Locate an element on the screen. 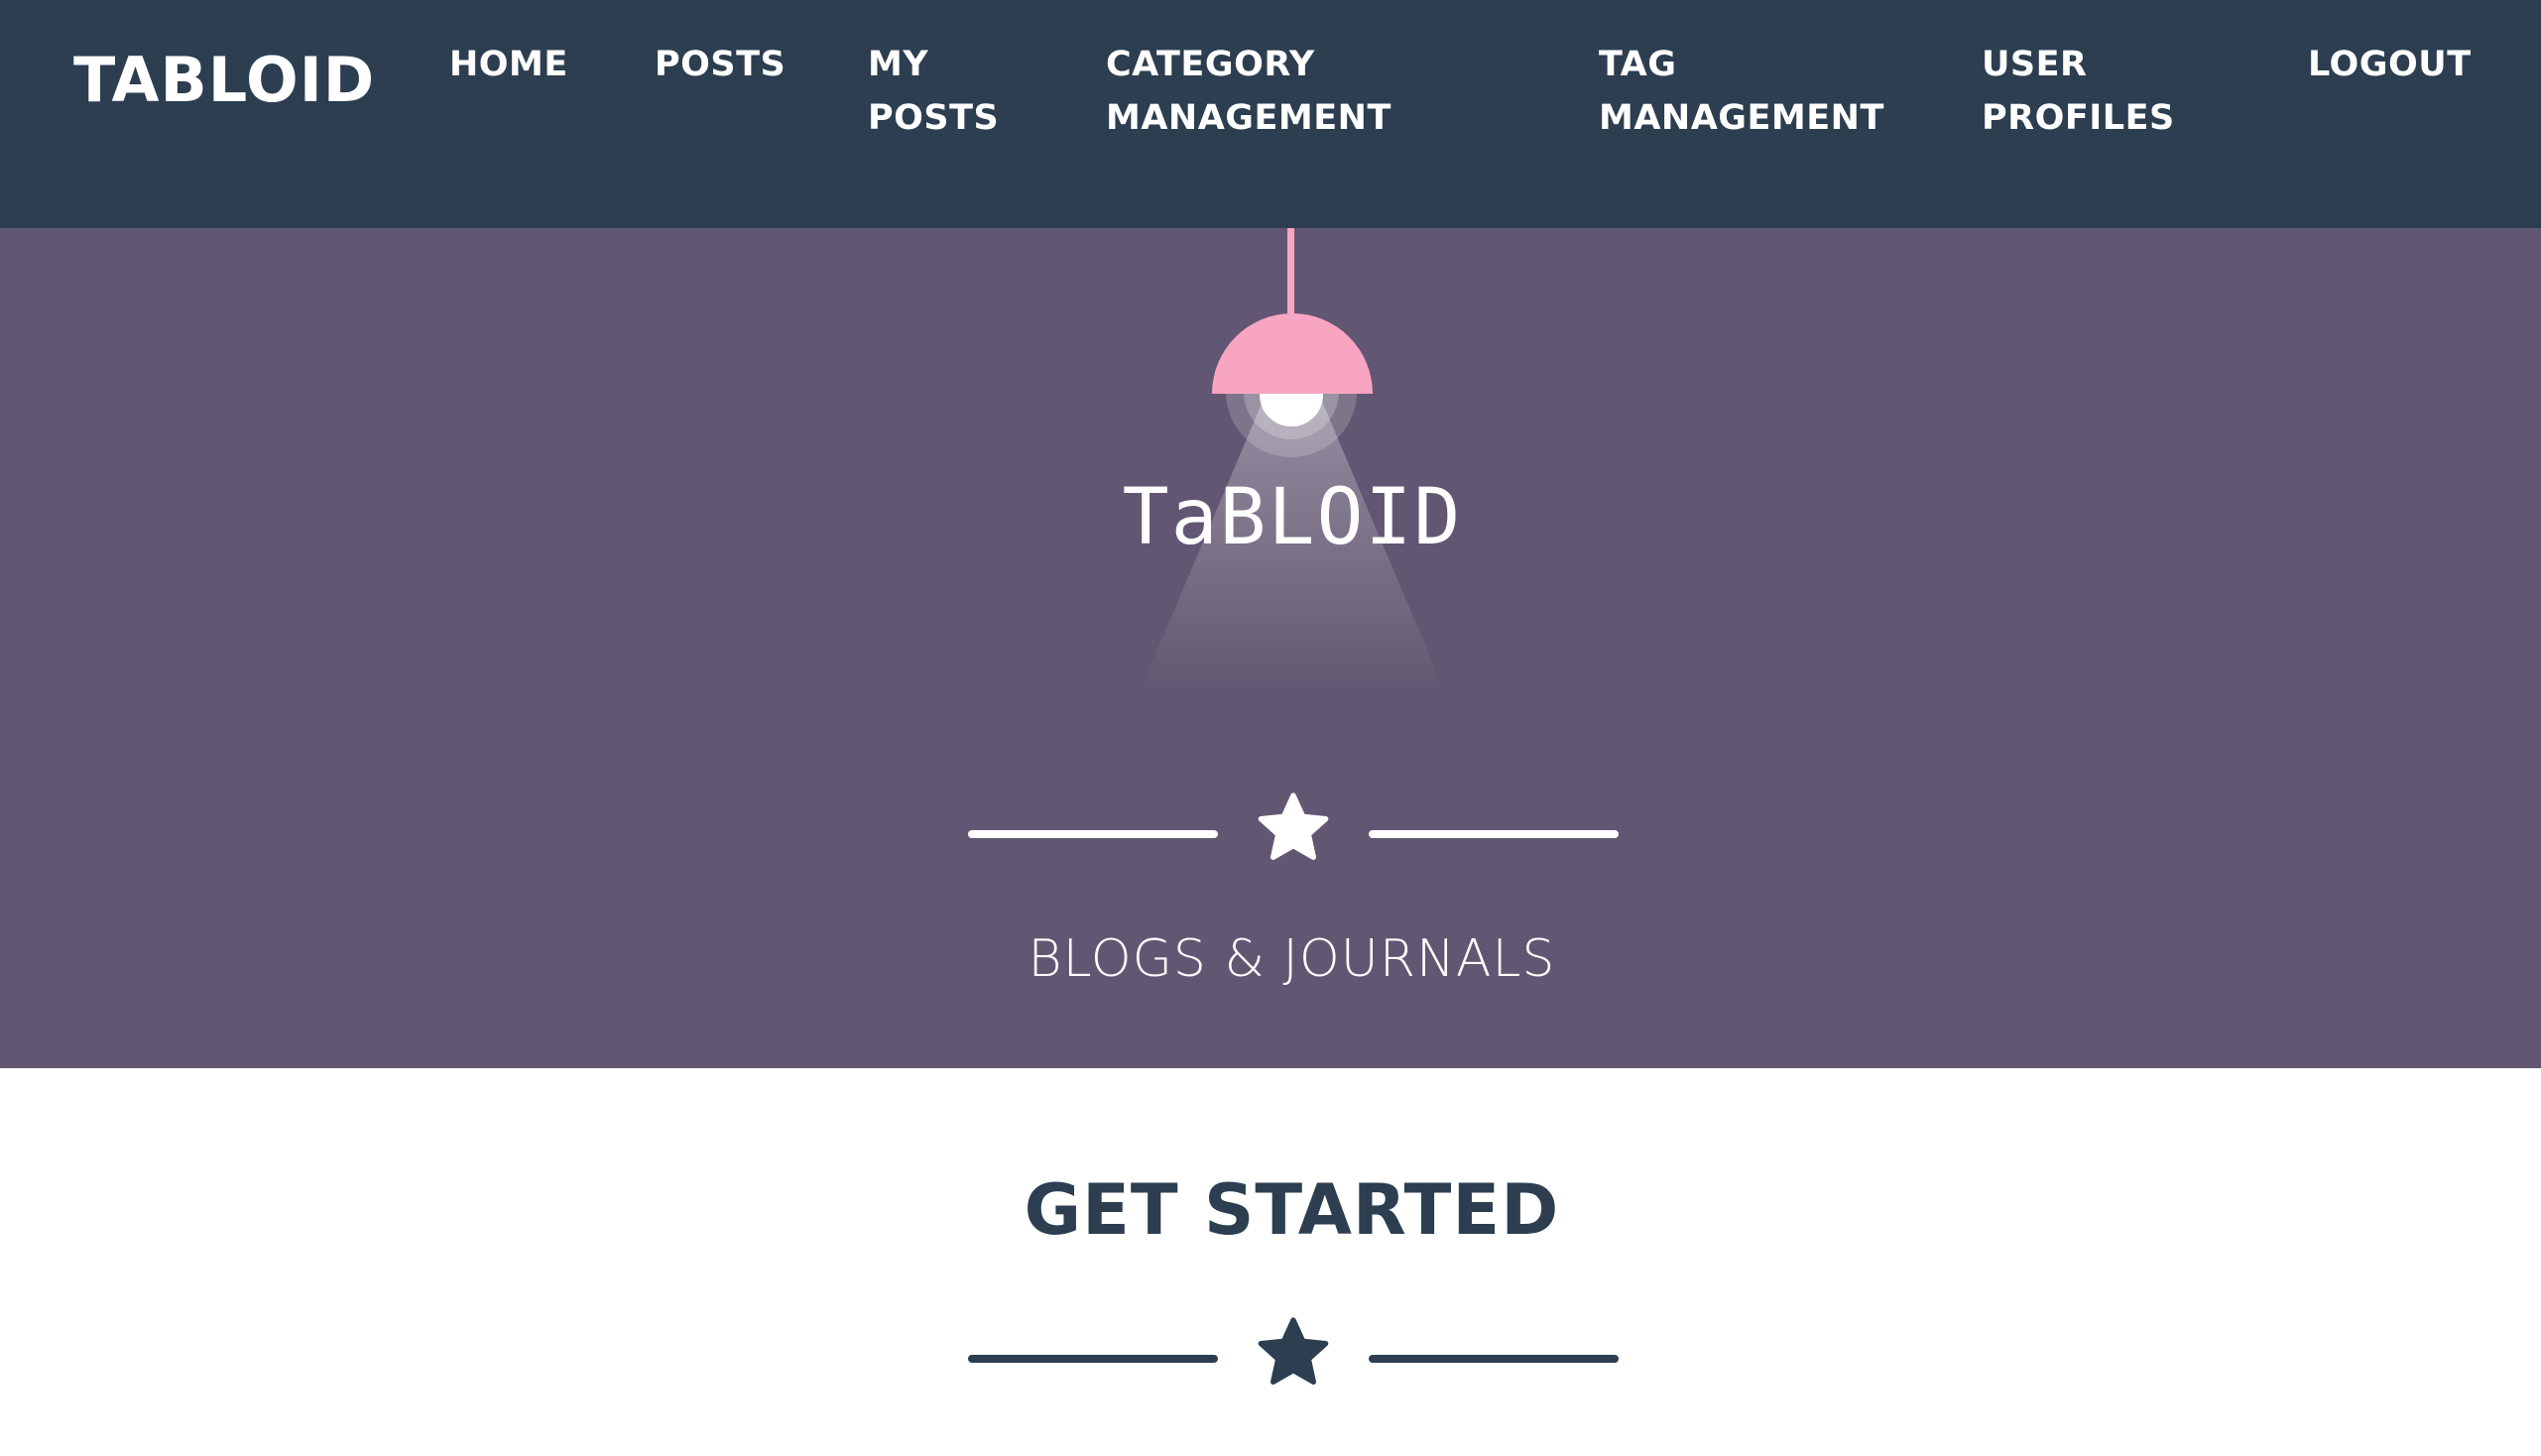 This screenshot has width=2541, height=1456. nav-link-tag-management: TAG MANAGEMENT is located at coordinates (1741, 91).